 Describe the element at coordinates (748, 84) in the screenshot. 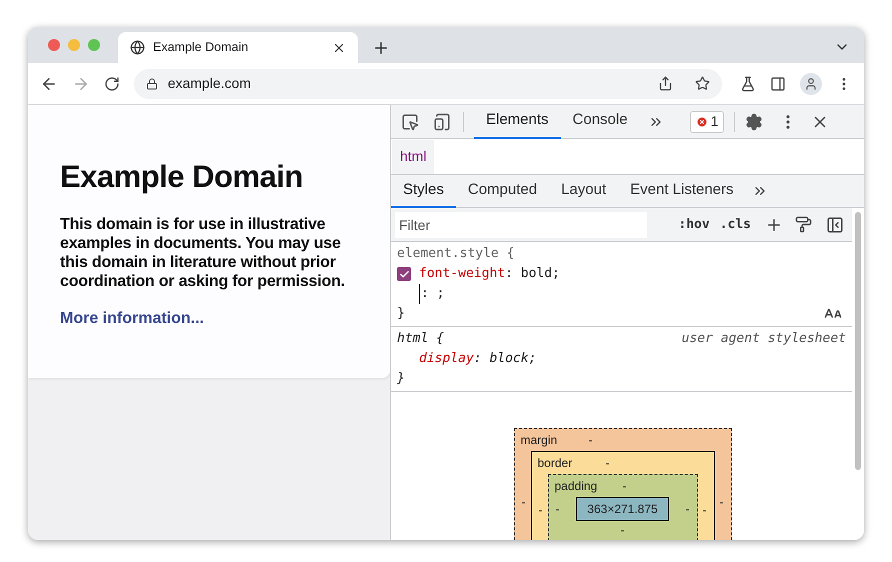

I see `flask-icon` at that location.